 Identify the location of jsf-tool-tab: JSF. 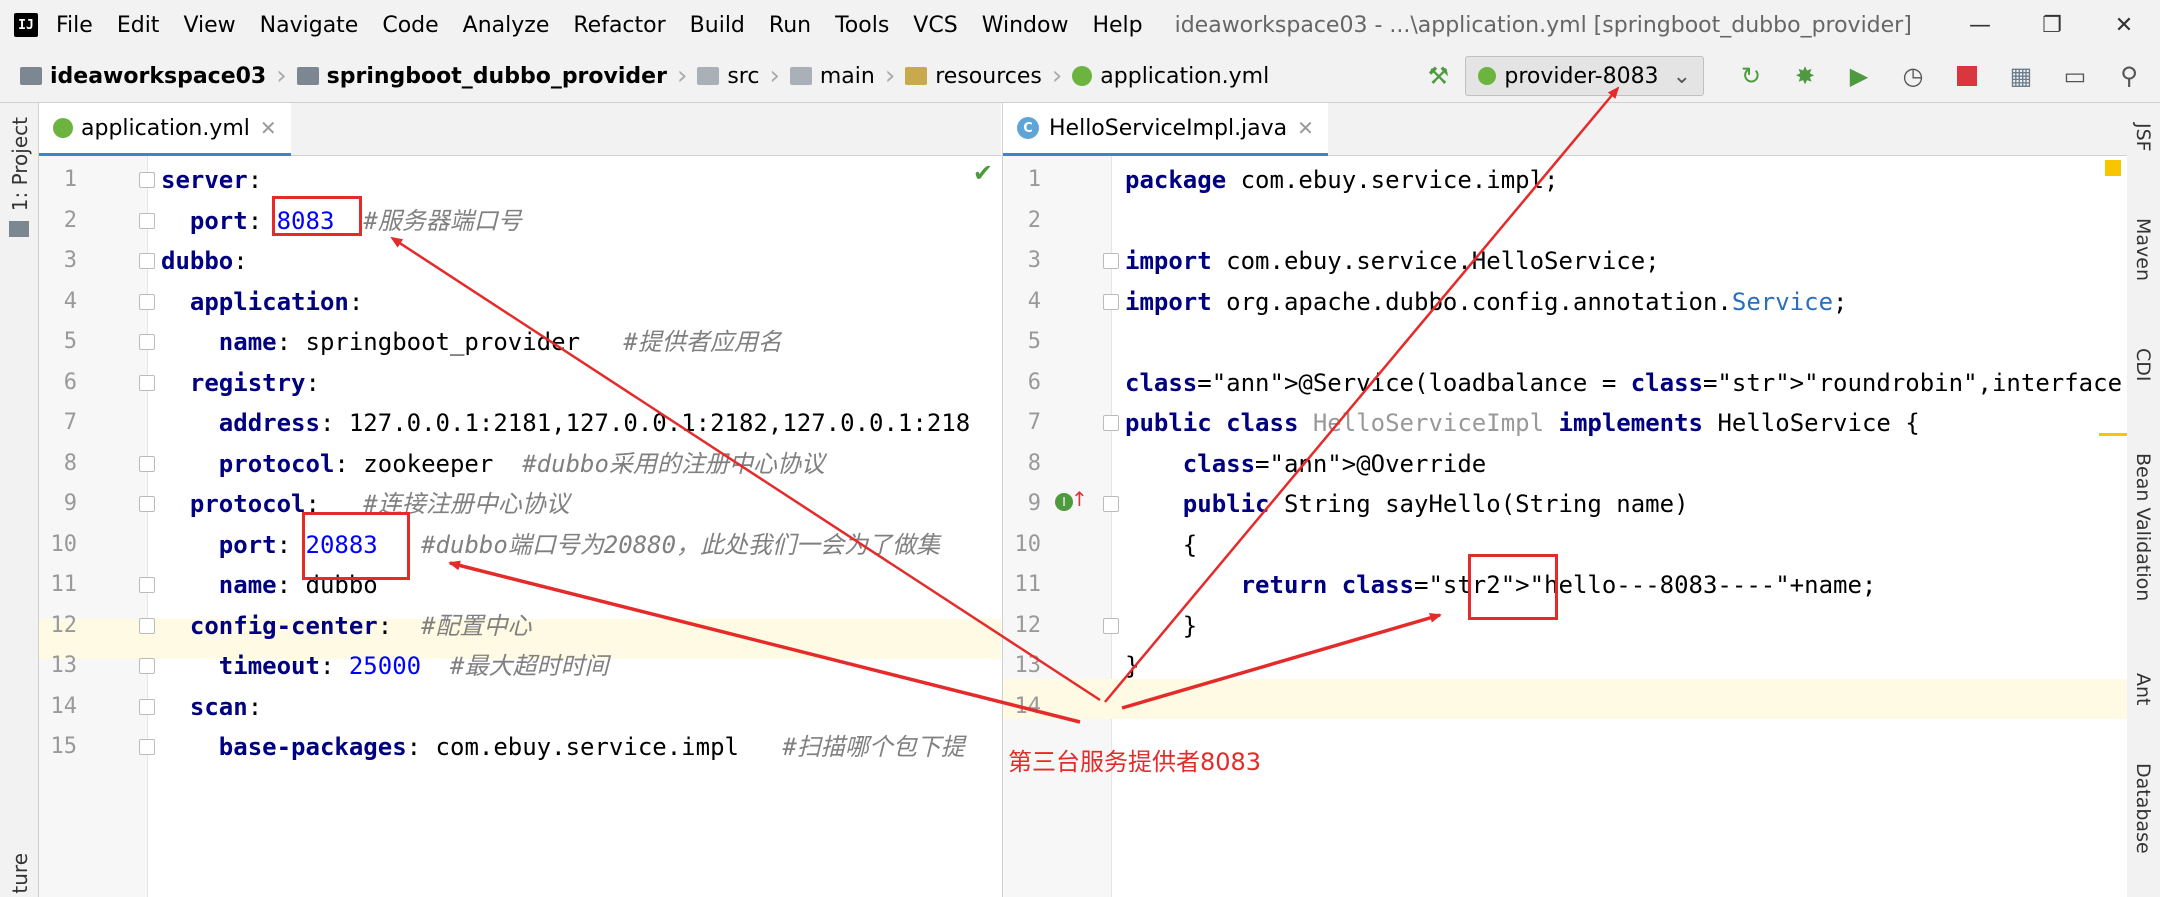
(2143, 137).